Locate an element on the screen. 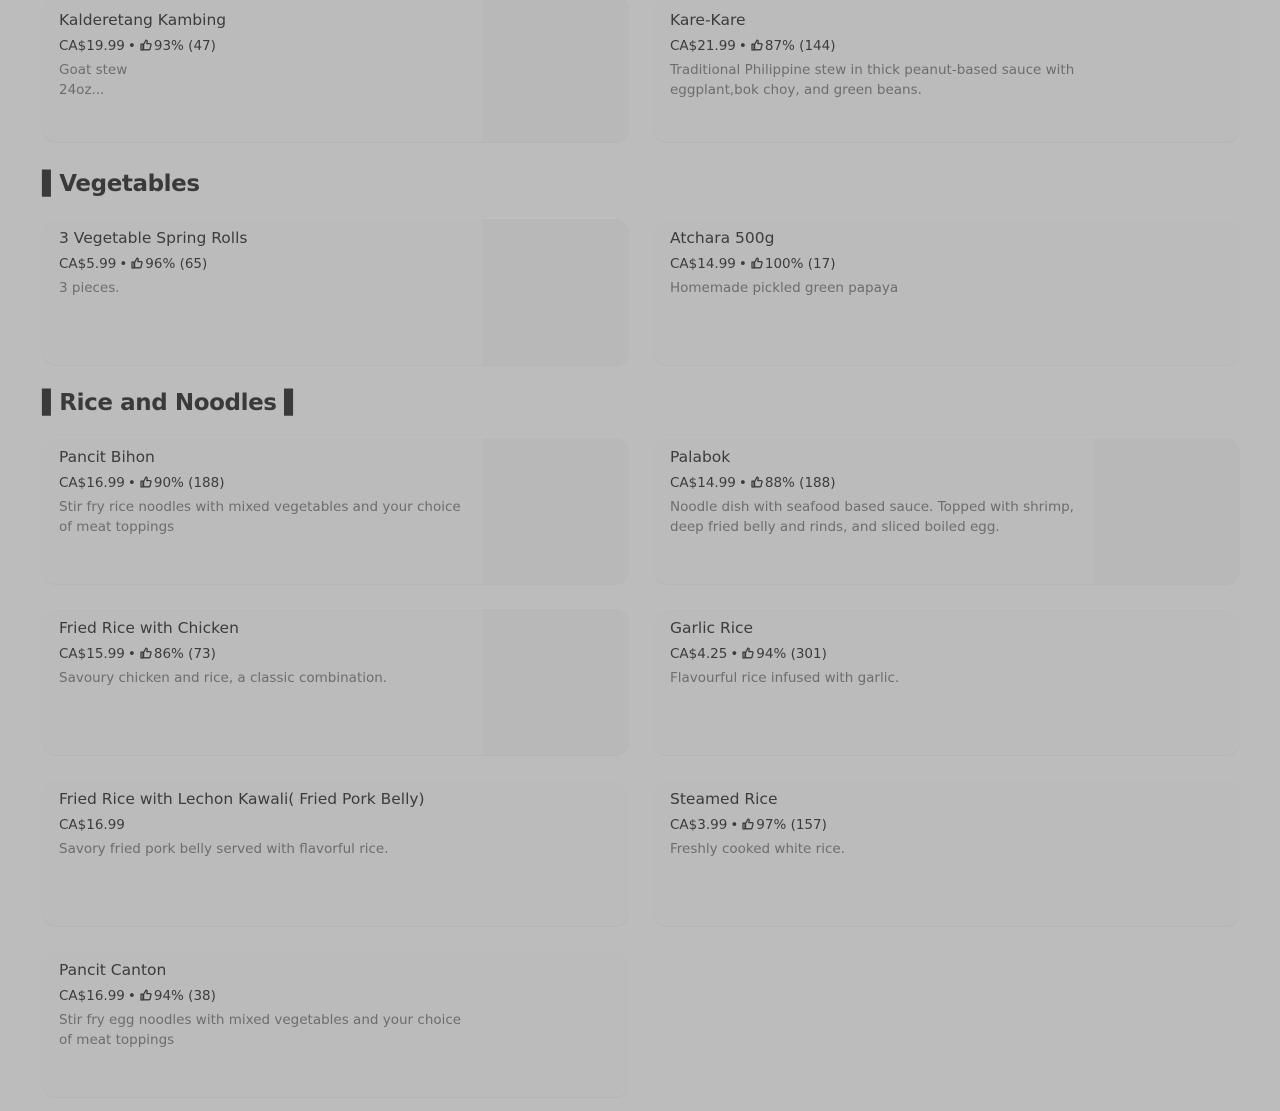  menu-item-name: Garlic Rice is located at coordinates (712, 628).